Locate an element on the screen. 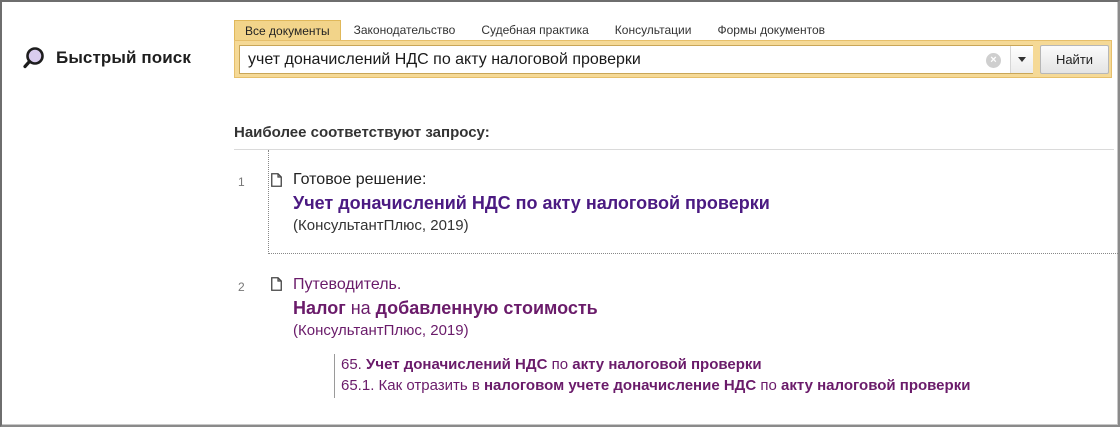 The image size is (1120, 427). tab-court-practice: Судебная практика is located at coordinates (534, 30).